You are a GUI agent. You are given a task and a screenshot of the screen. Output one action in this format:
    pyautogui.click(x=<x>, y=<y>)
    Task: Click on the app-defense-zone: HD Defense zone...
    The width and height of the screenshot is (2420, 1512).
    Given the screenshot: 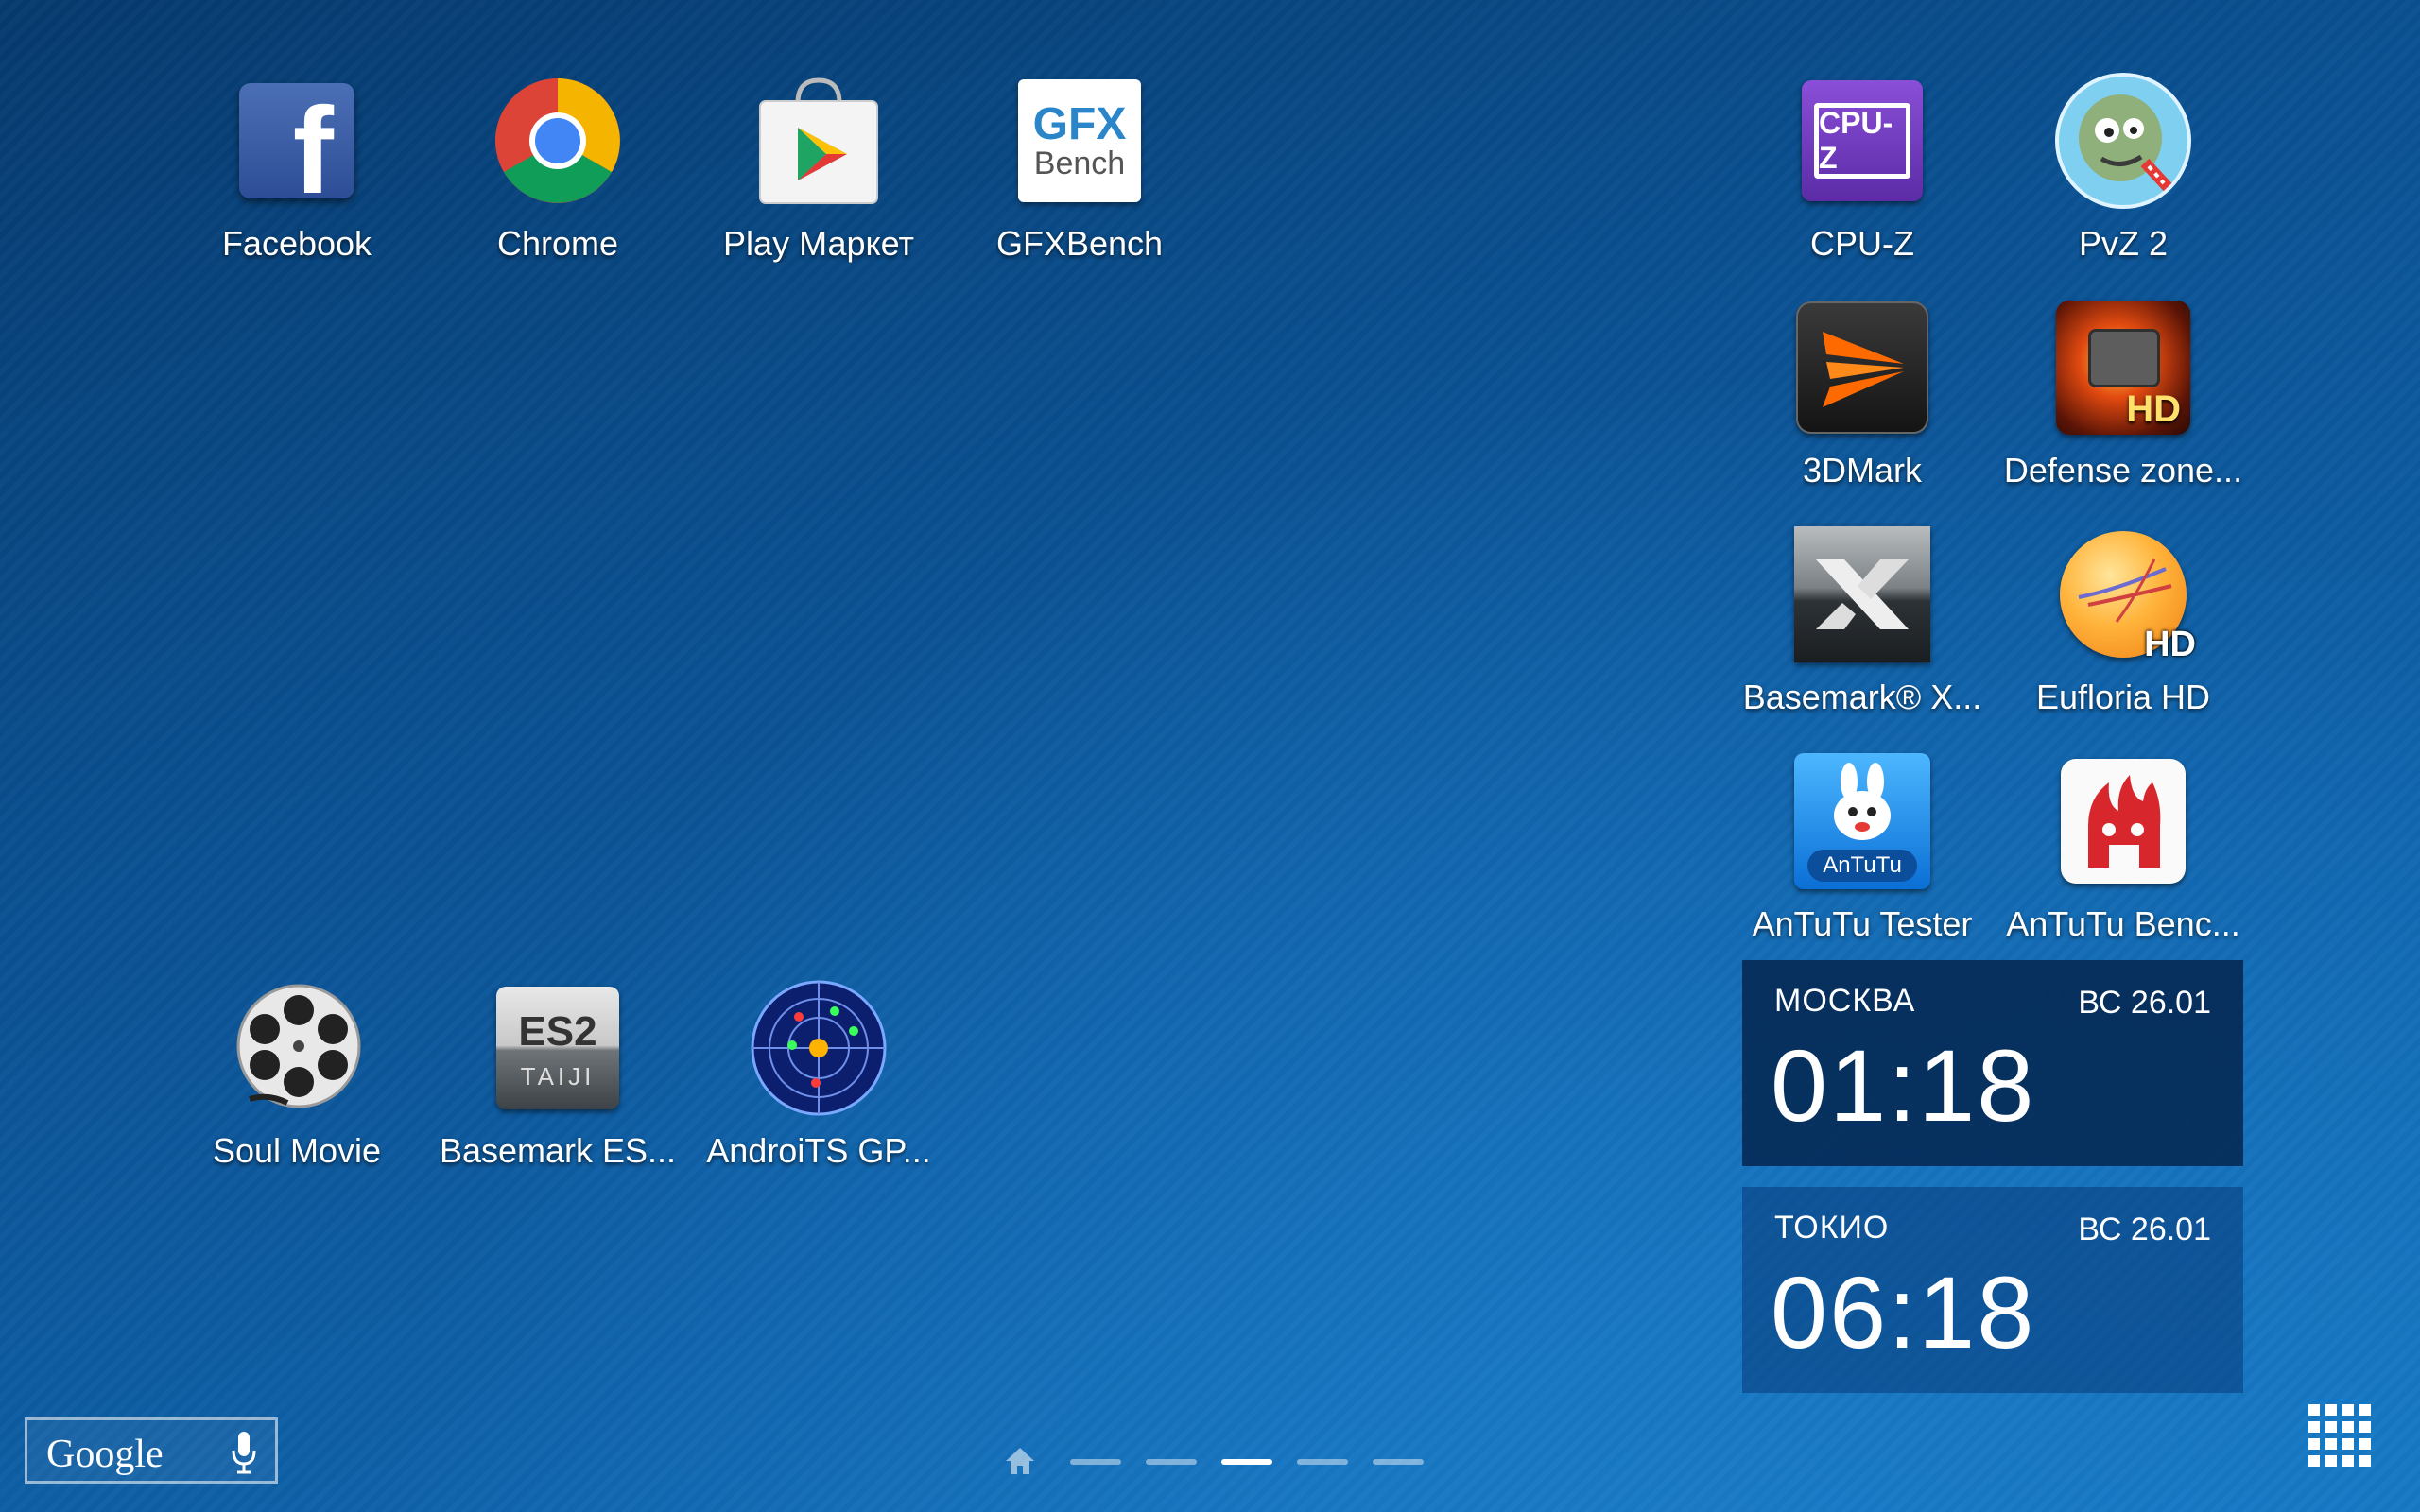 What is the action you would take?
    pyautogui.click(x=2124, y=403)
    